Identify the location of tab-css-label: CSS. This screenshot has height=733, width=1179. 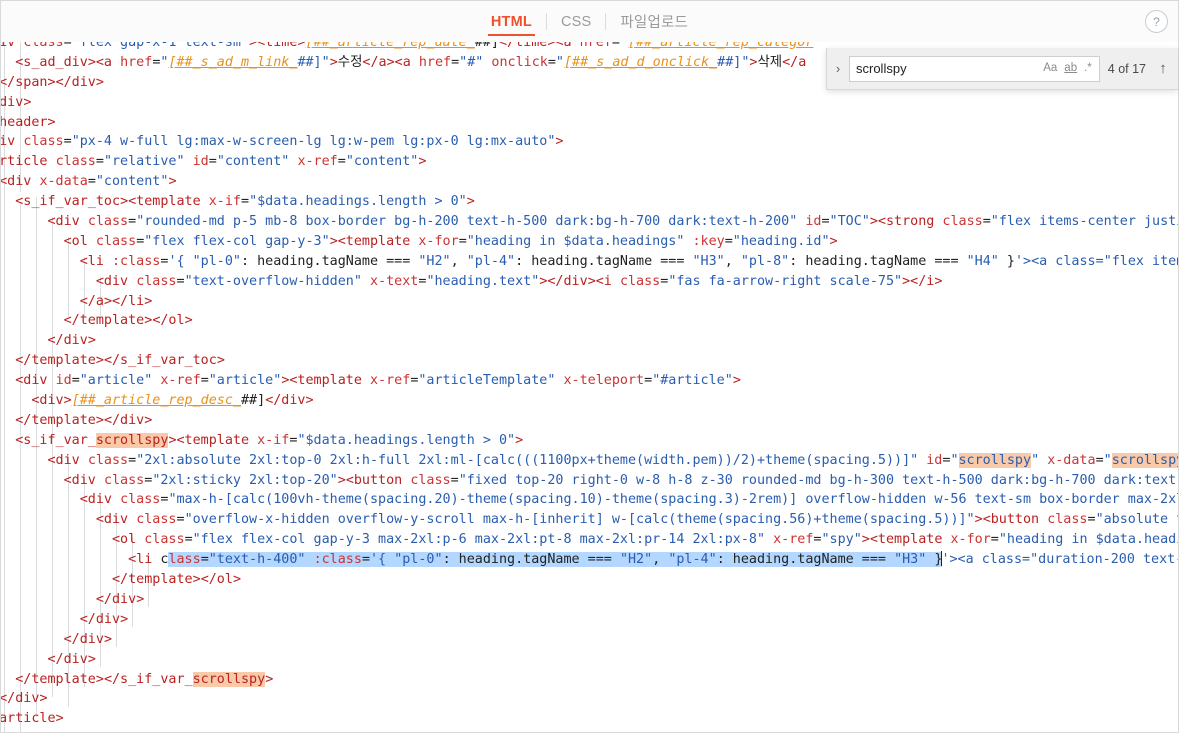
(576, 21).